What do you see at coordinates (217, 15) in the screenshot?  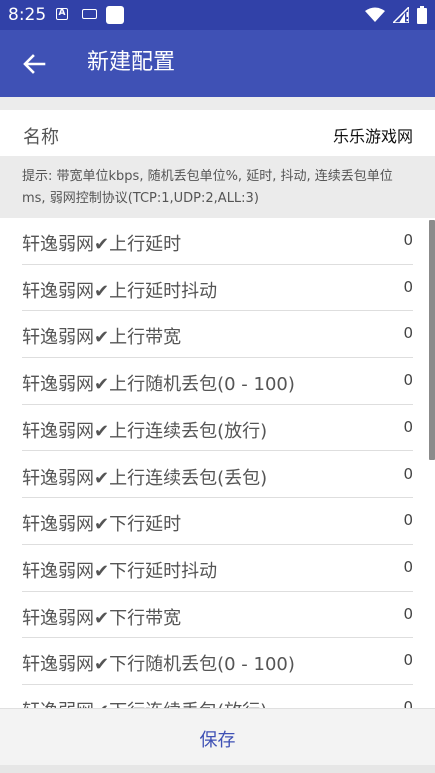 I see `status-bar: 8:25 A` at bounding box center [217, 15].